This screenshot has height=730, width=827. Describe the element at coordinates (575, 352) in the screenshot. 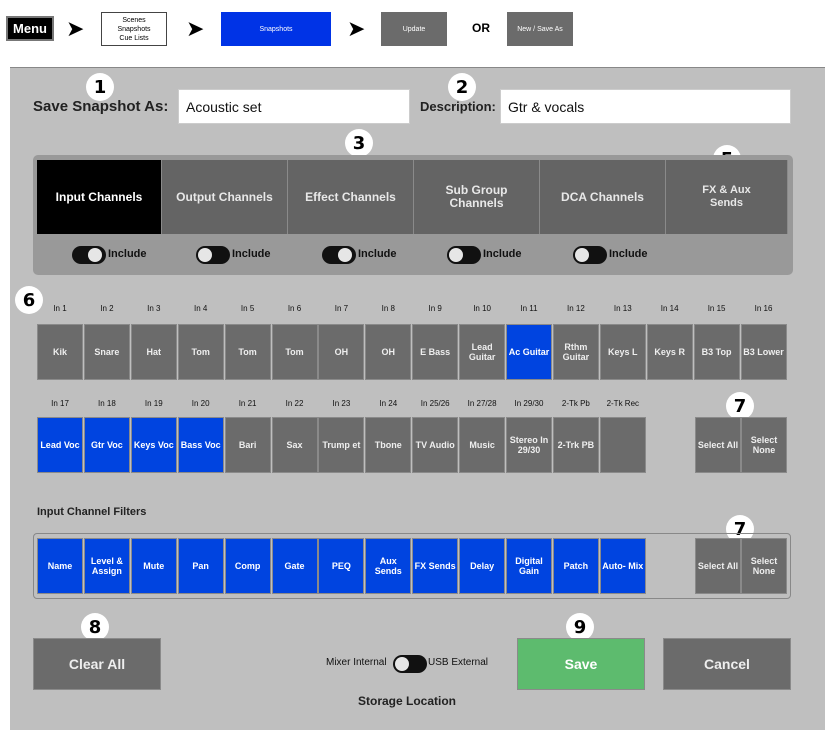

I see `channel-button: Rthm Guitar` at that location.